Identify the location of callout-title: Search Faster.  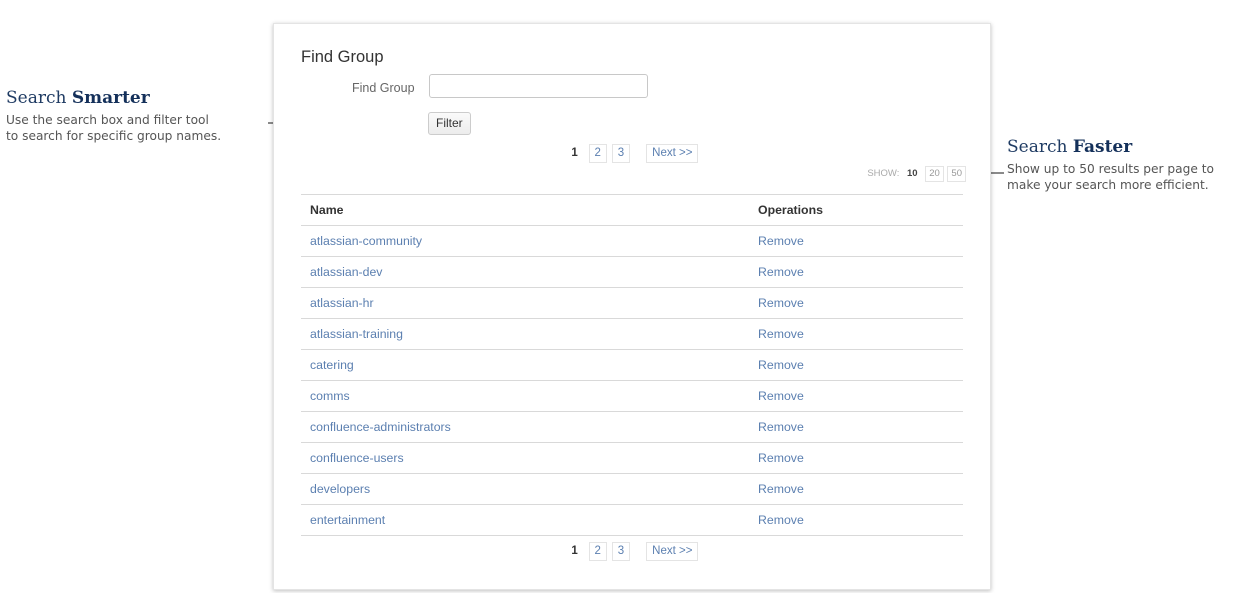
(1130, 147).